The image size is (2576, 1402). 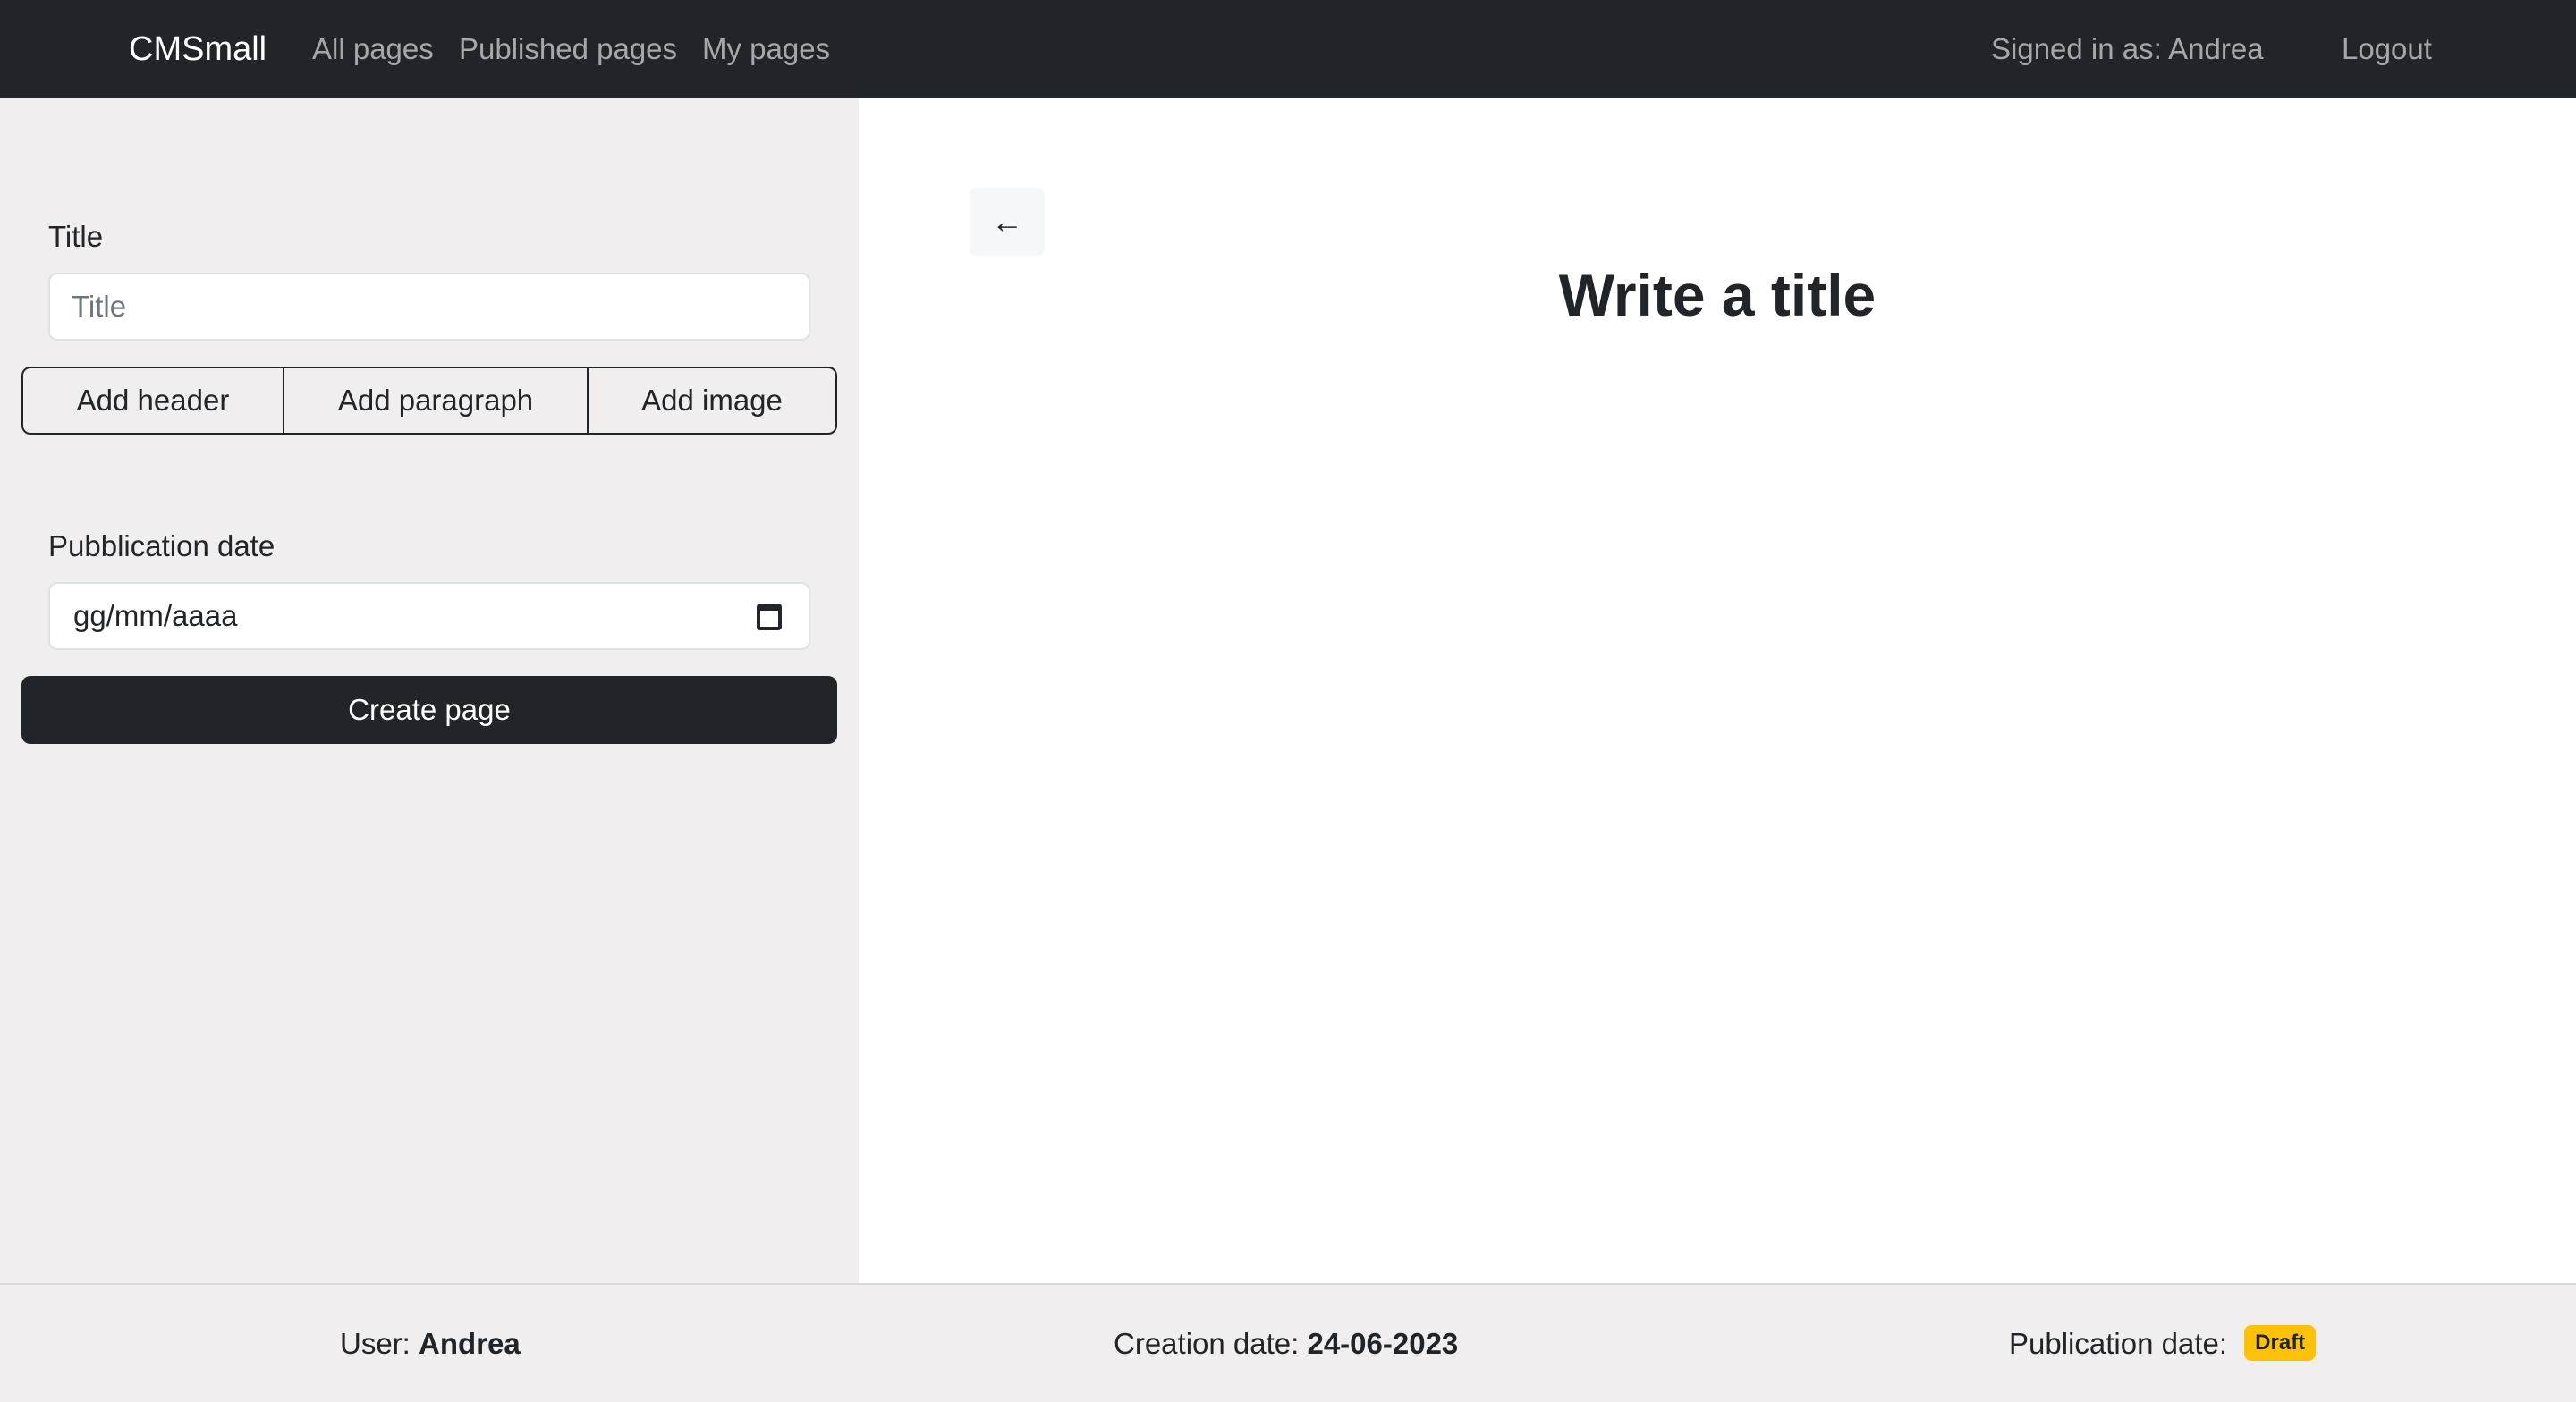 I want to click on footer-publication-date: Publication date: Draft, so click(x=2163, y=1343).